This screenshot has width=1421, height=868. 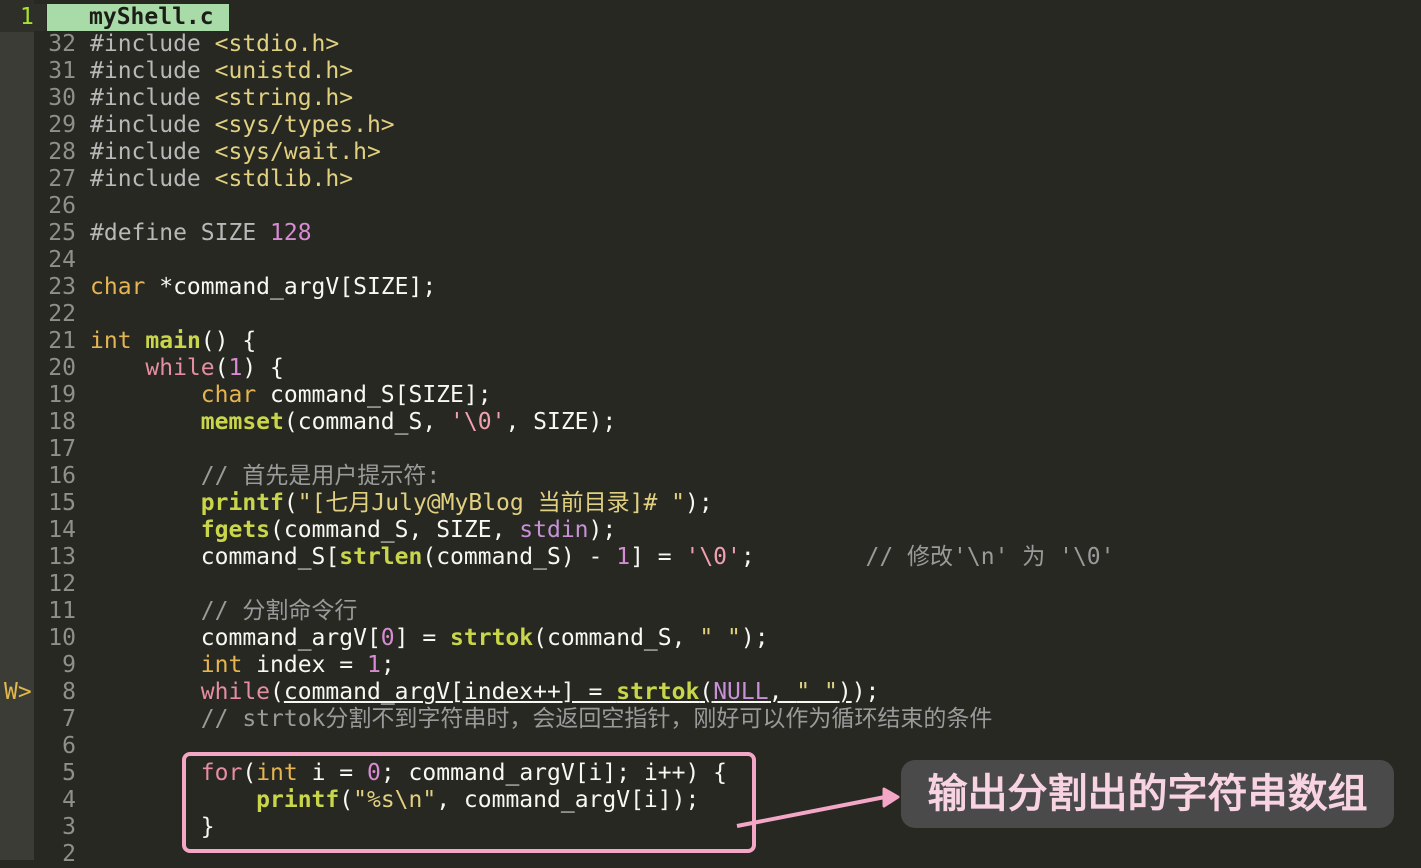 What do you see at coordinates (69, 746) in the screenshot?
I see `line-number: 6` at bounding box center [69, 746].